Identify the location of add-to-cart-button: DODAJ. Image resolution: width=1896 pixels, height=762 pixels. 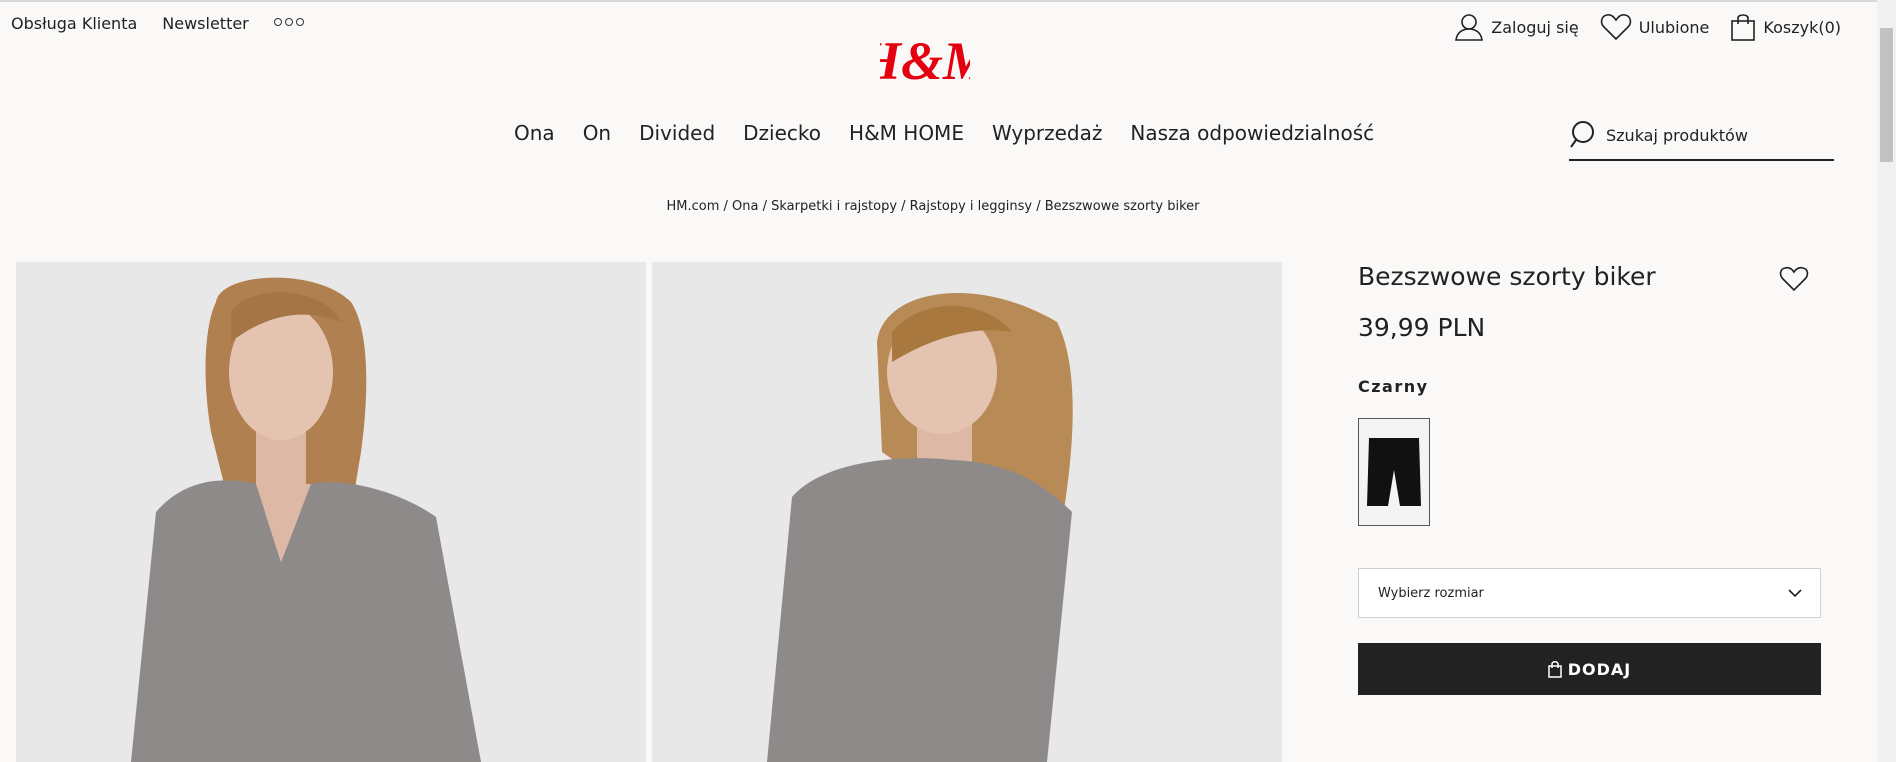
(1589, 669).